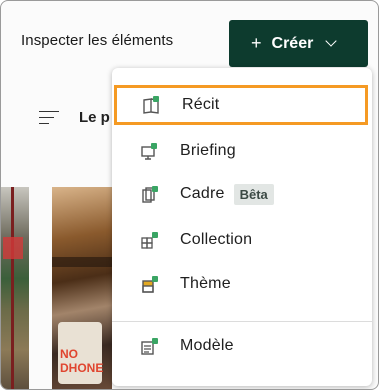 This screenshot has width=379, height=390. What do you see at coordinates (150, 284) in the screenshot?
I see `theme-icon` at bounding box center [150, 284].